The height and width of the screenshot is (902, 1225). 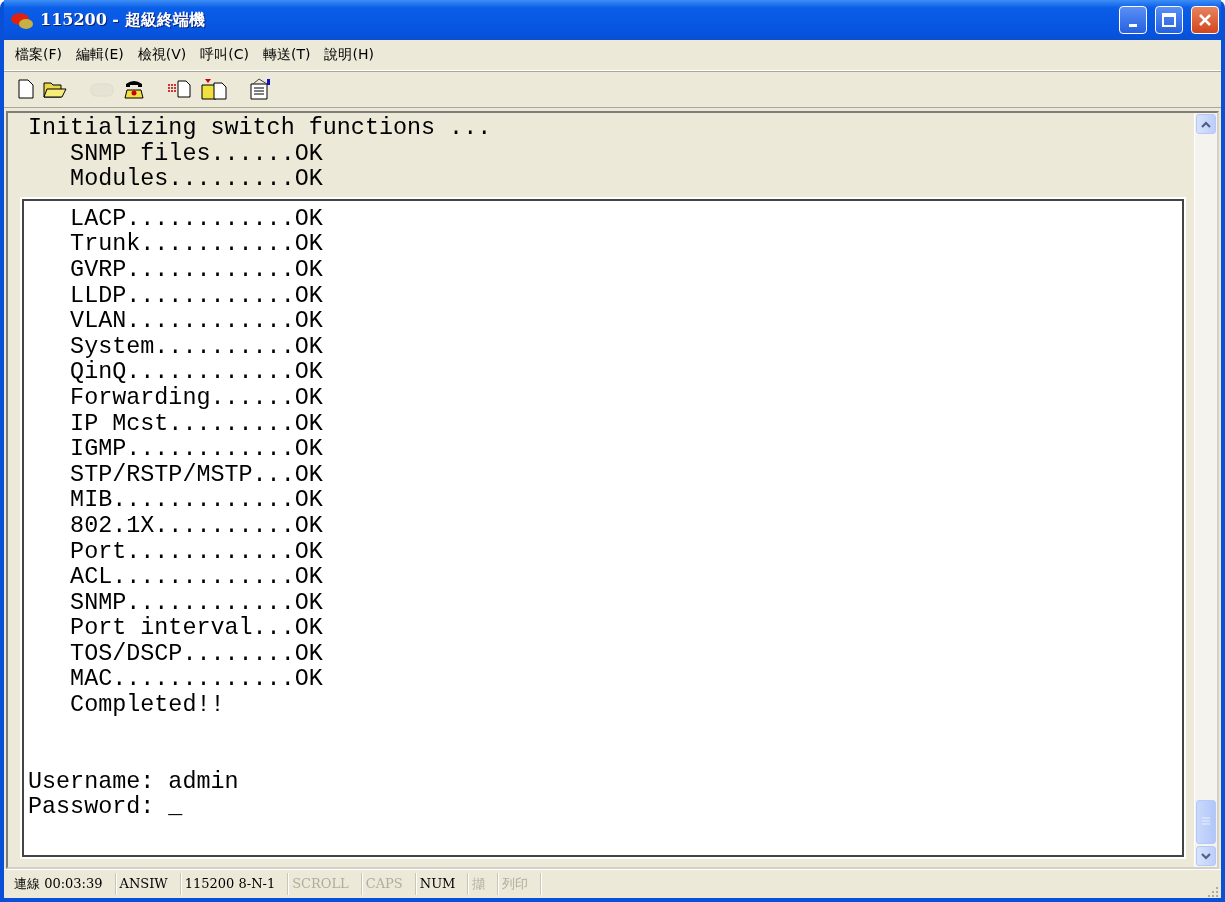 What do you see at coordinates (261, 89) in the screenshot?
I see `properties-icon` at bounding box center [261, 89].